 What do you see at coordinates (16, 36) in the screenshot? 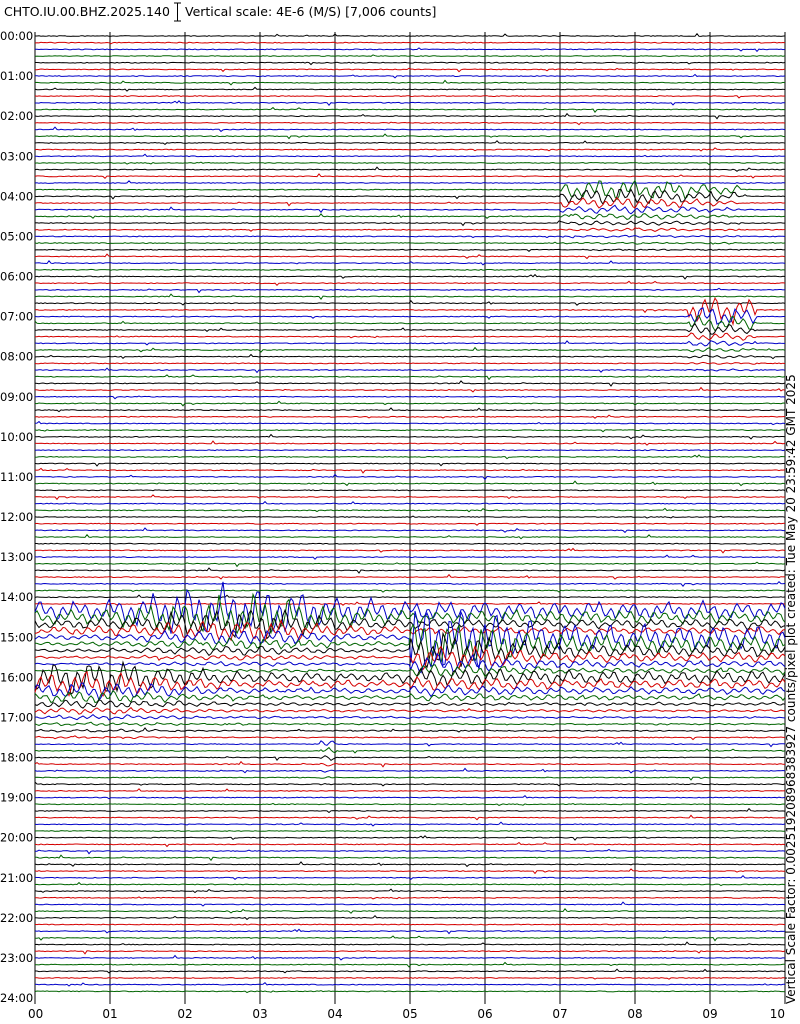
I see `y-tick-label: 00:00` at bounding box center [16, 36].